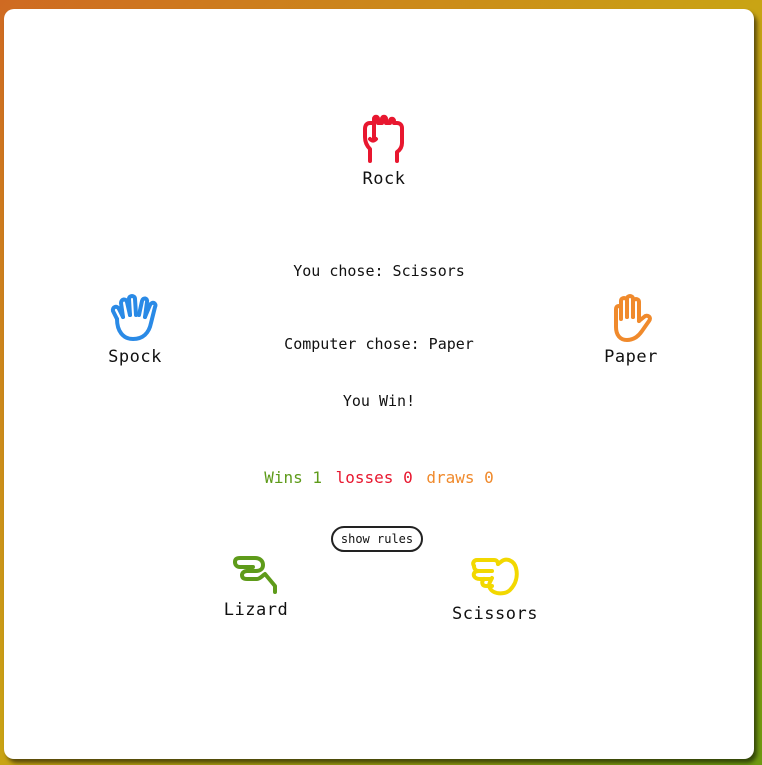  What do you see at coordinates (256, 610) in the screenshot?
I see `choice-lizard-label: Lizard` at bounding box center [256, 610].